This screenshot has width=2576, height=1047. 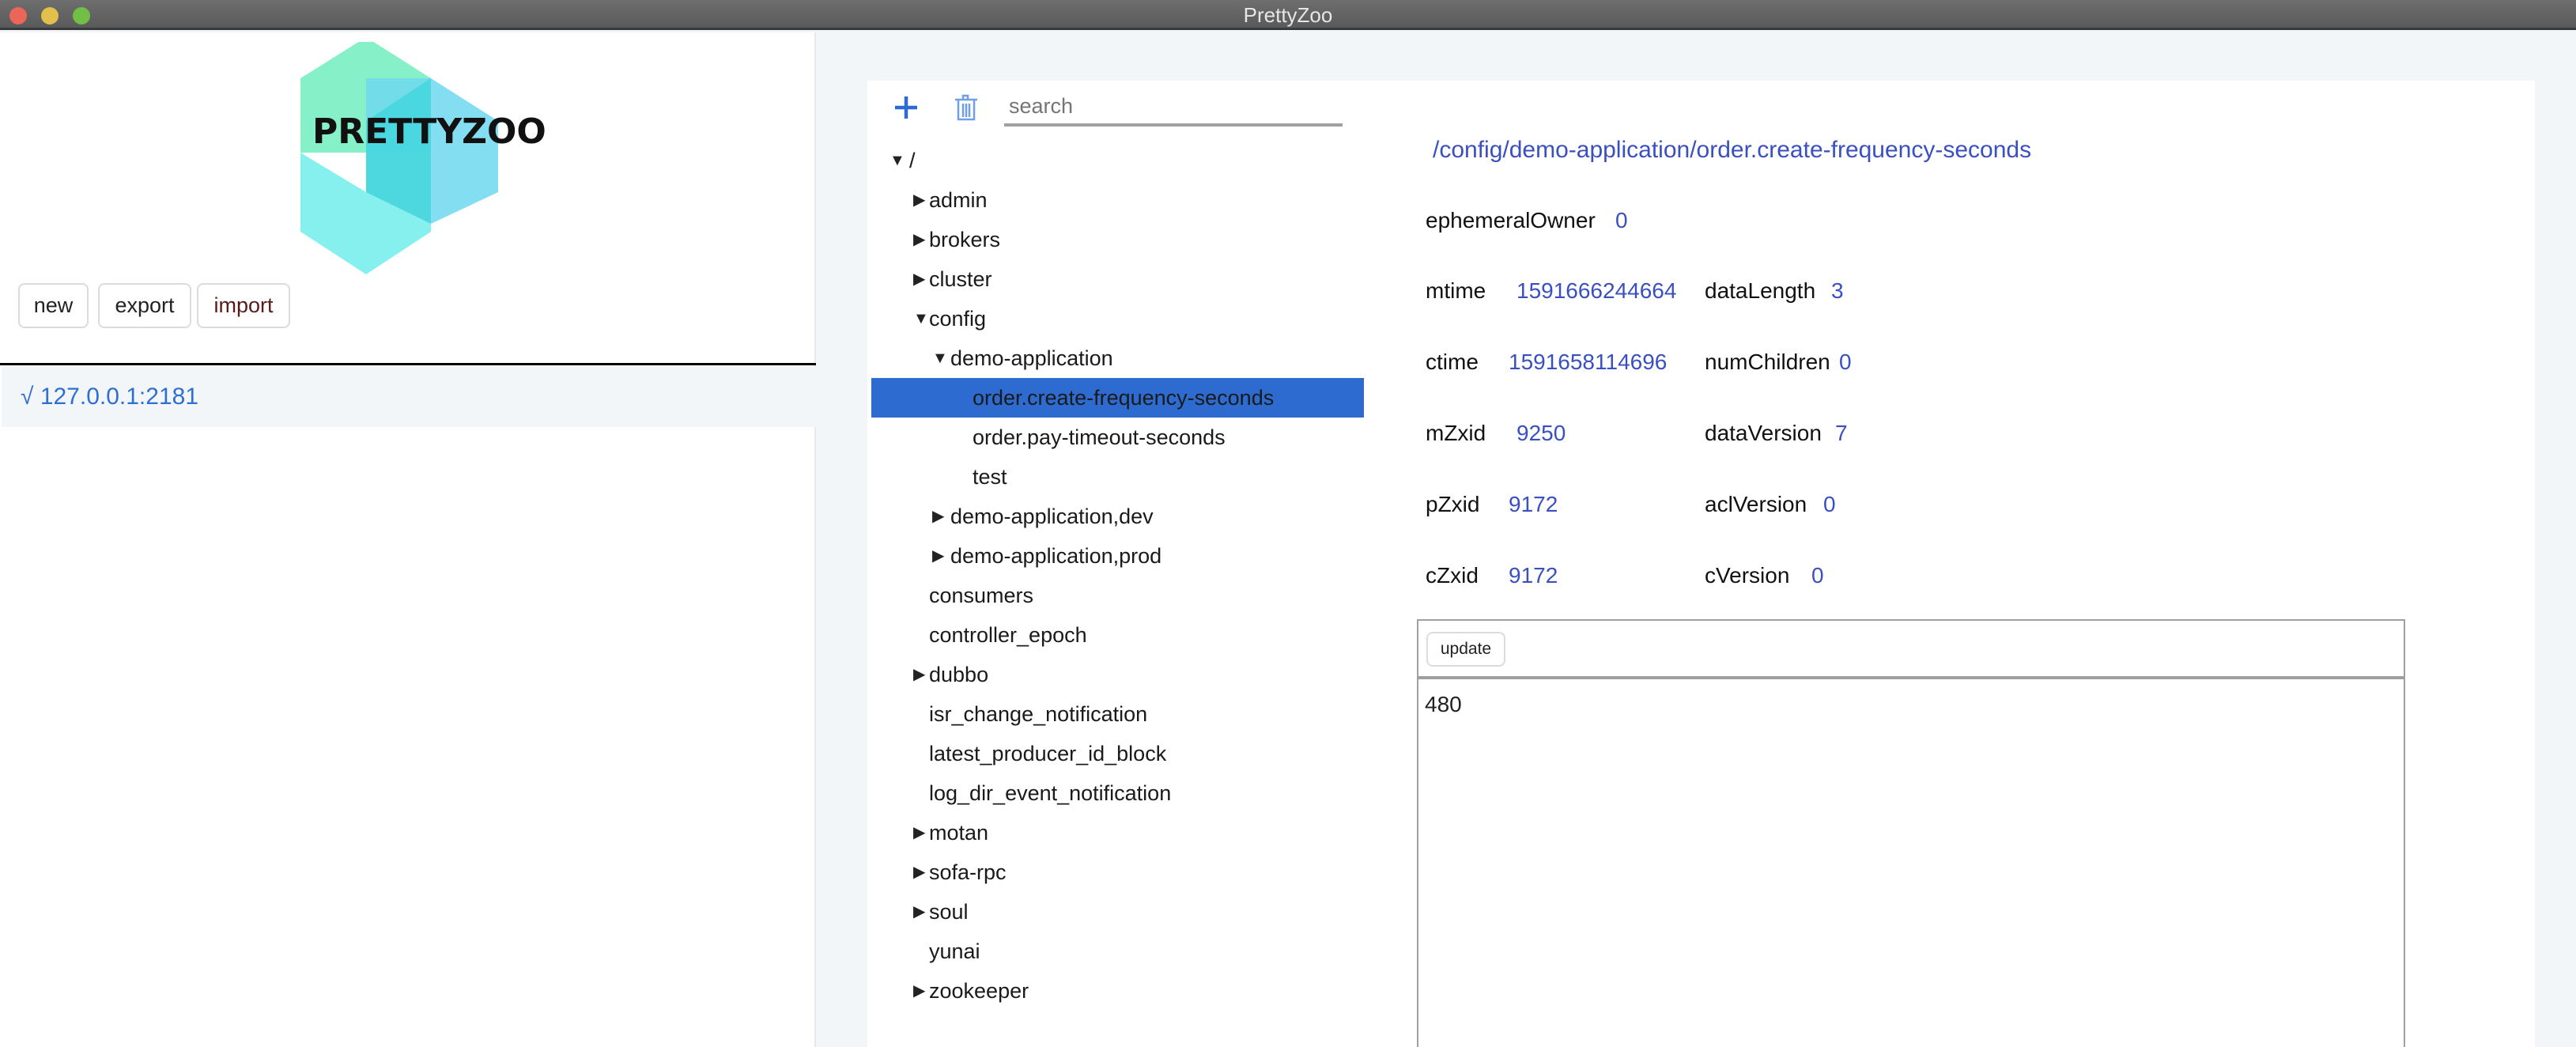 What do you see at coordinates (1117, 358) in the screenshot?
I see `tree-node: ▼ demo-application` at bounding box center [1117, 358].